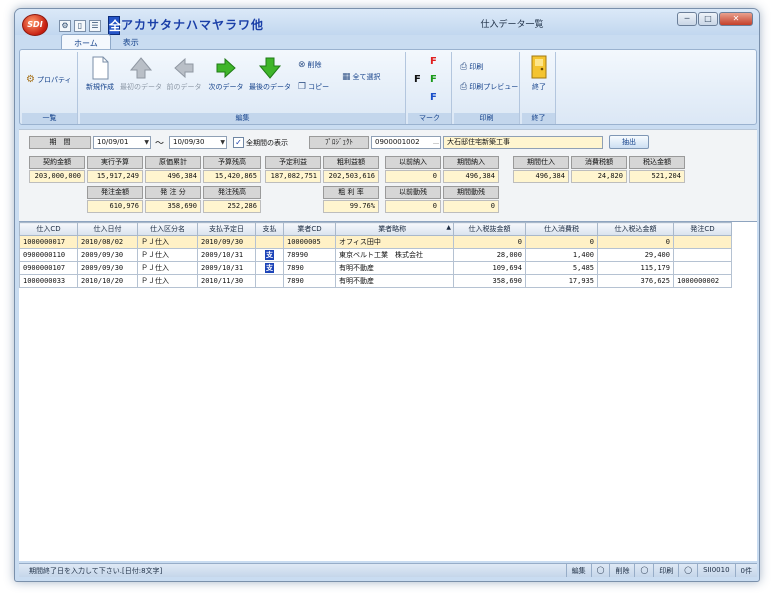 This screenshot has height=593, width=775. What do you see at coordinates (226, 229) in the screenshot?
I see `col-header-pay-date: 支払予定日` at bounding box center [226, 229].